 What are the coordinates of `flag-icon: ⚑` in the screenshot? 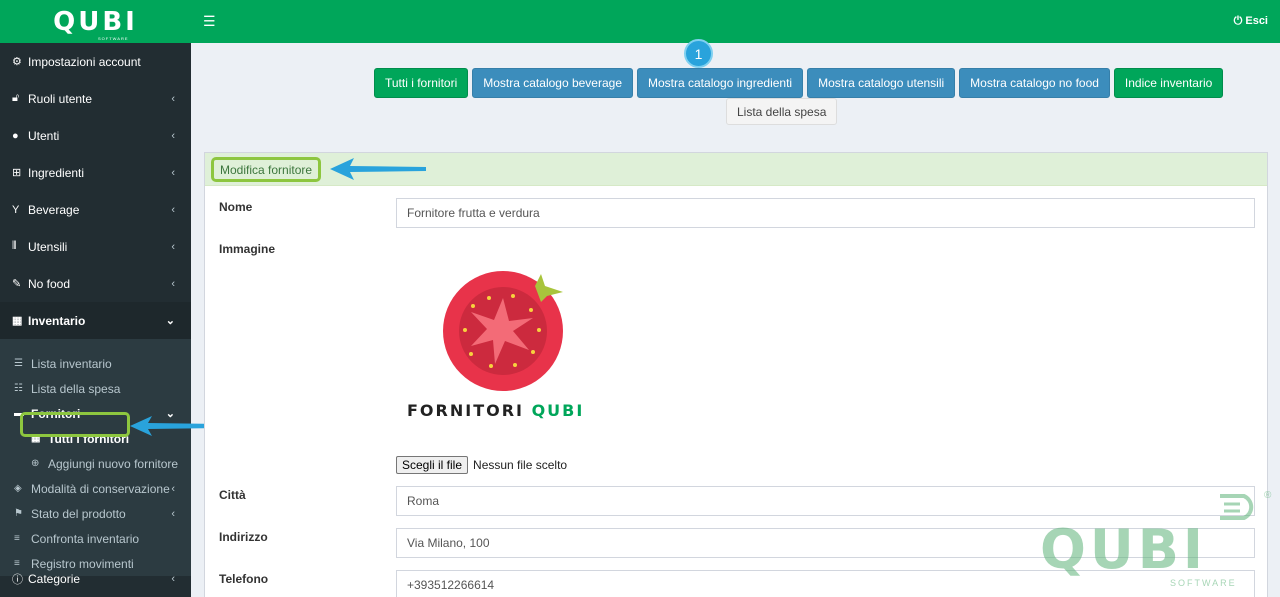 It's located at (18, 513).